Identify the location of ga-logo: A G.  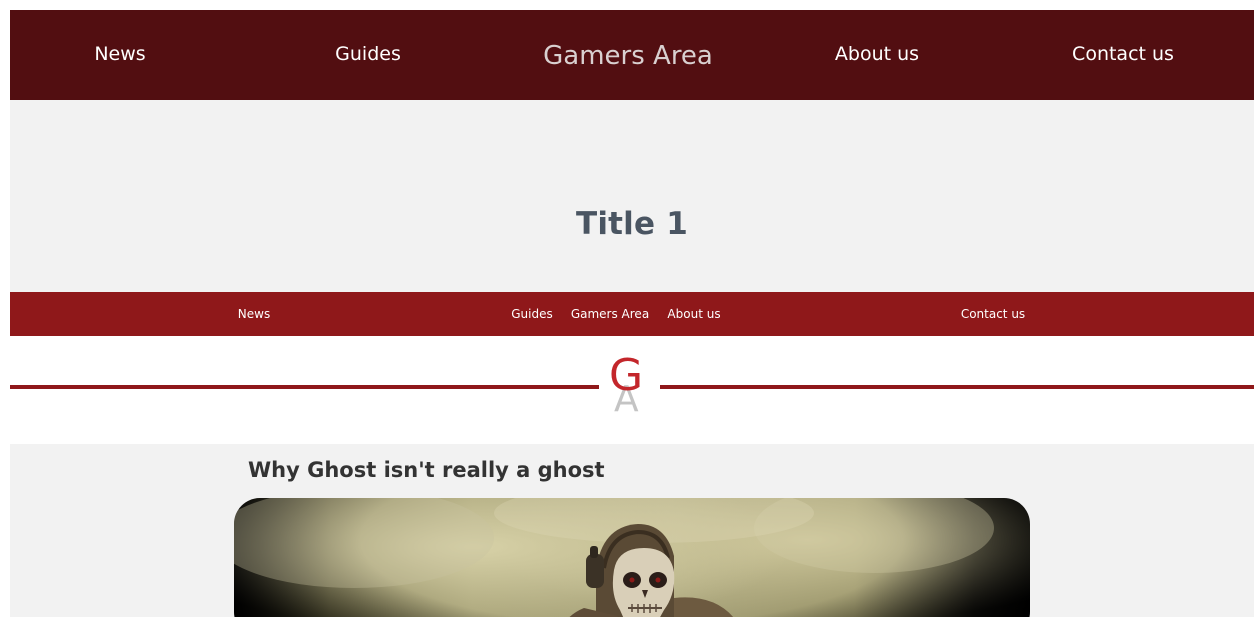
(630, 388).